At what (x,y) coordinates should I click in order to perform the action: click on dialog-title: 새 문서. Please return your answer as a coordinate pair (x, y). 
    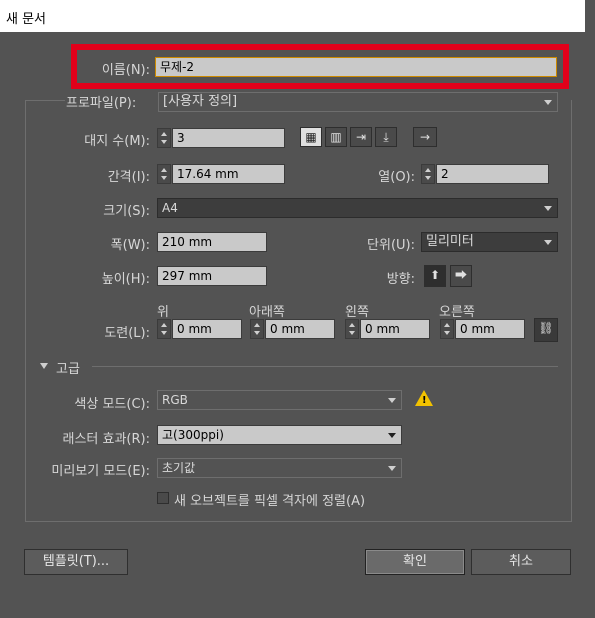
    Looking at the image, I should click on (26, 19).